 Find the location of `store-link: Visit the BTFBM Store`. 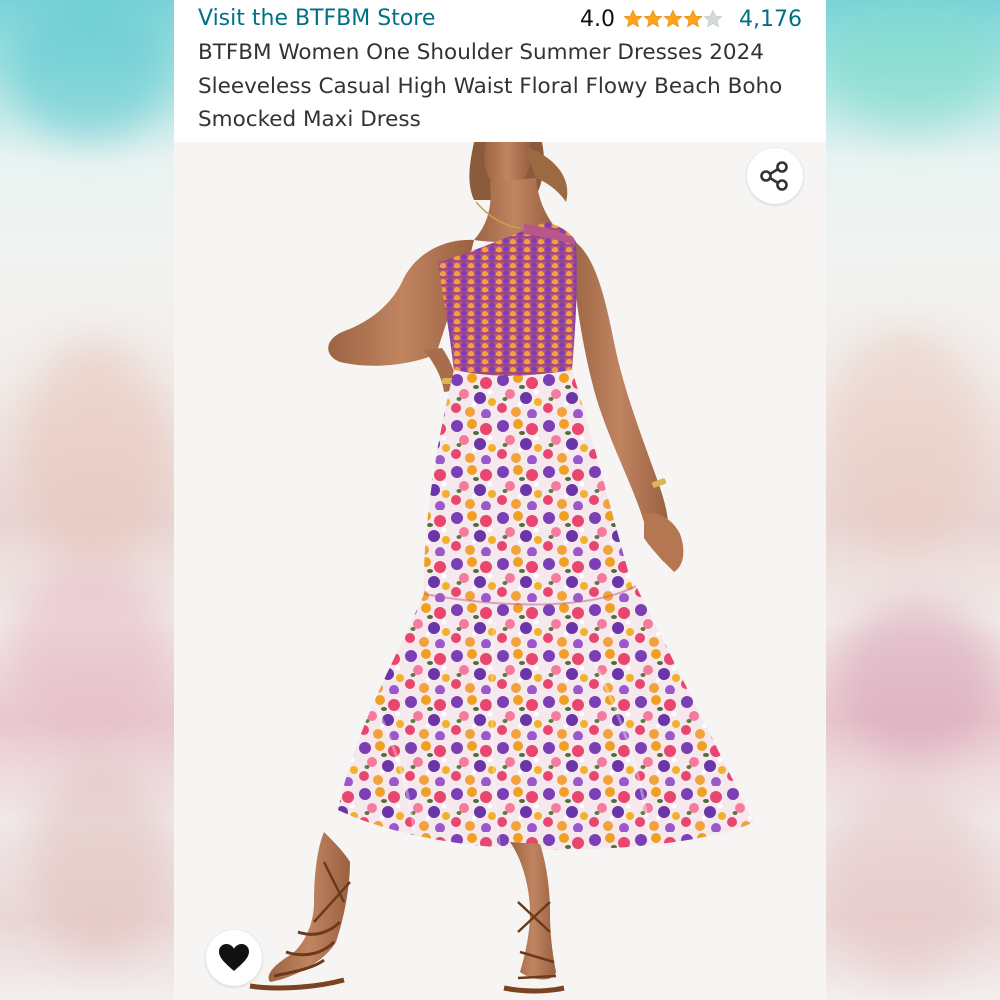

store-link: Visit the BTFBM Store is located at coordinates (316, 19).